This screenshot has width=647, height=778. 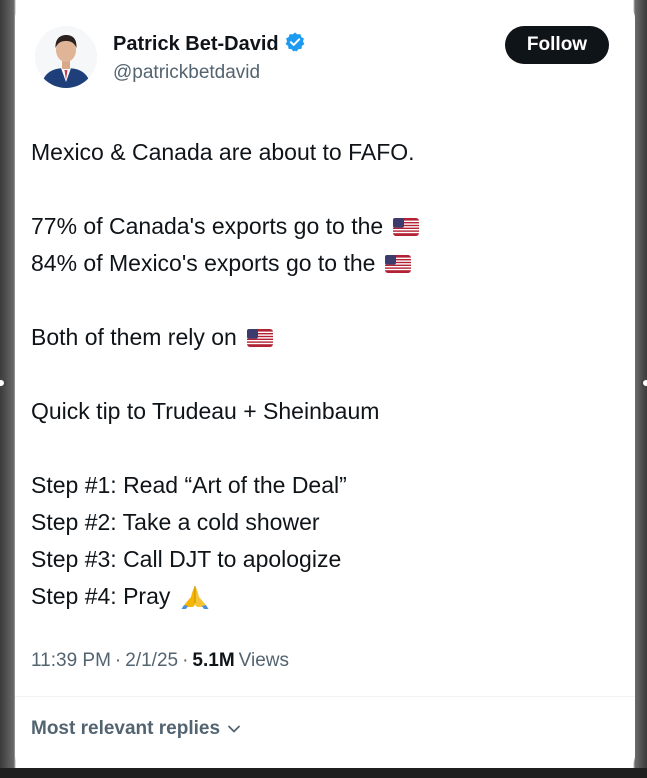 I want to click on replies-sort-button: Most relevant replies, so click(x=136, y=729).